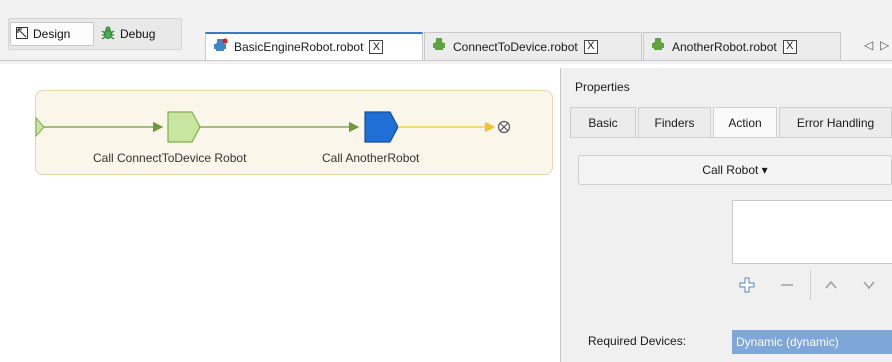 This screenshot has height=362, width=892. I want to click on flow-diagram, so click(273, 127).